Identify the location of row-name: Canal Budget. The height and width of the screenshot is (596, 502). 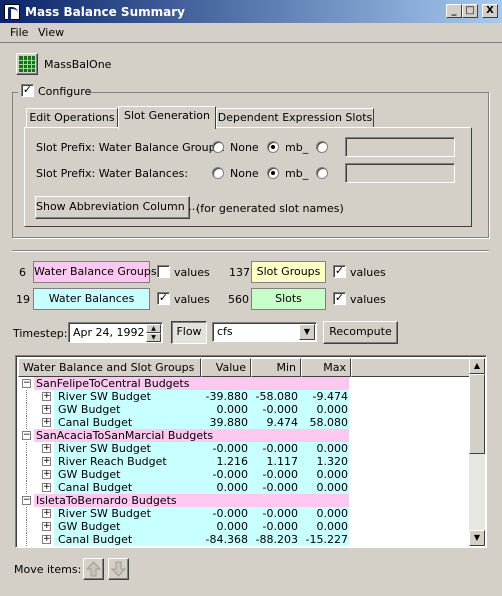
(95, 487).